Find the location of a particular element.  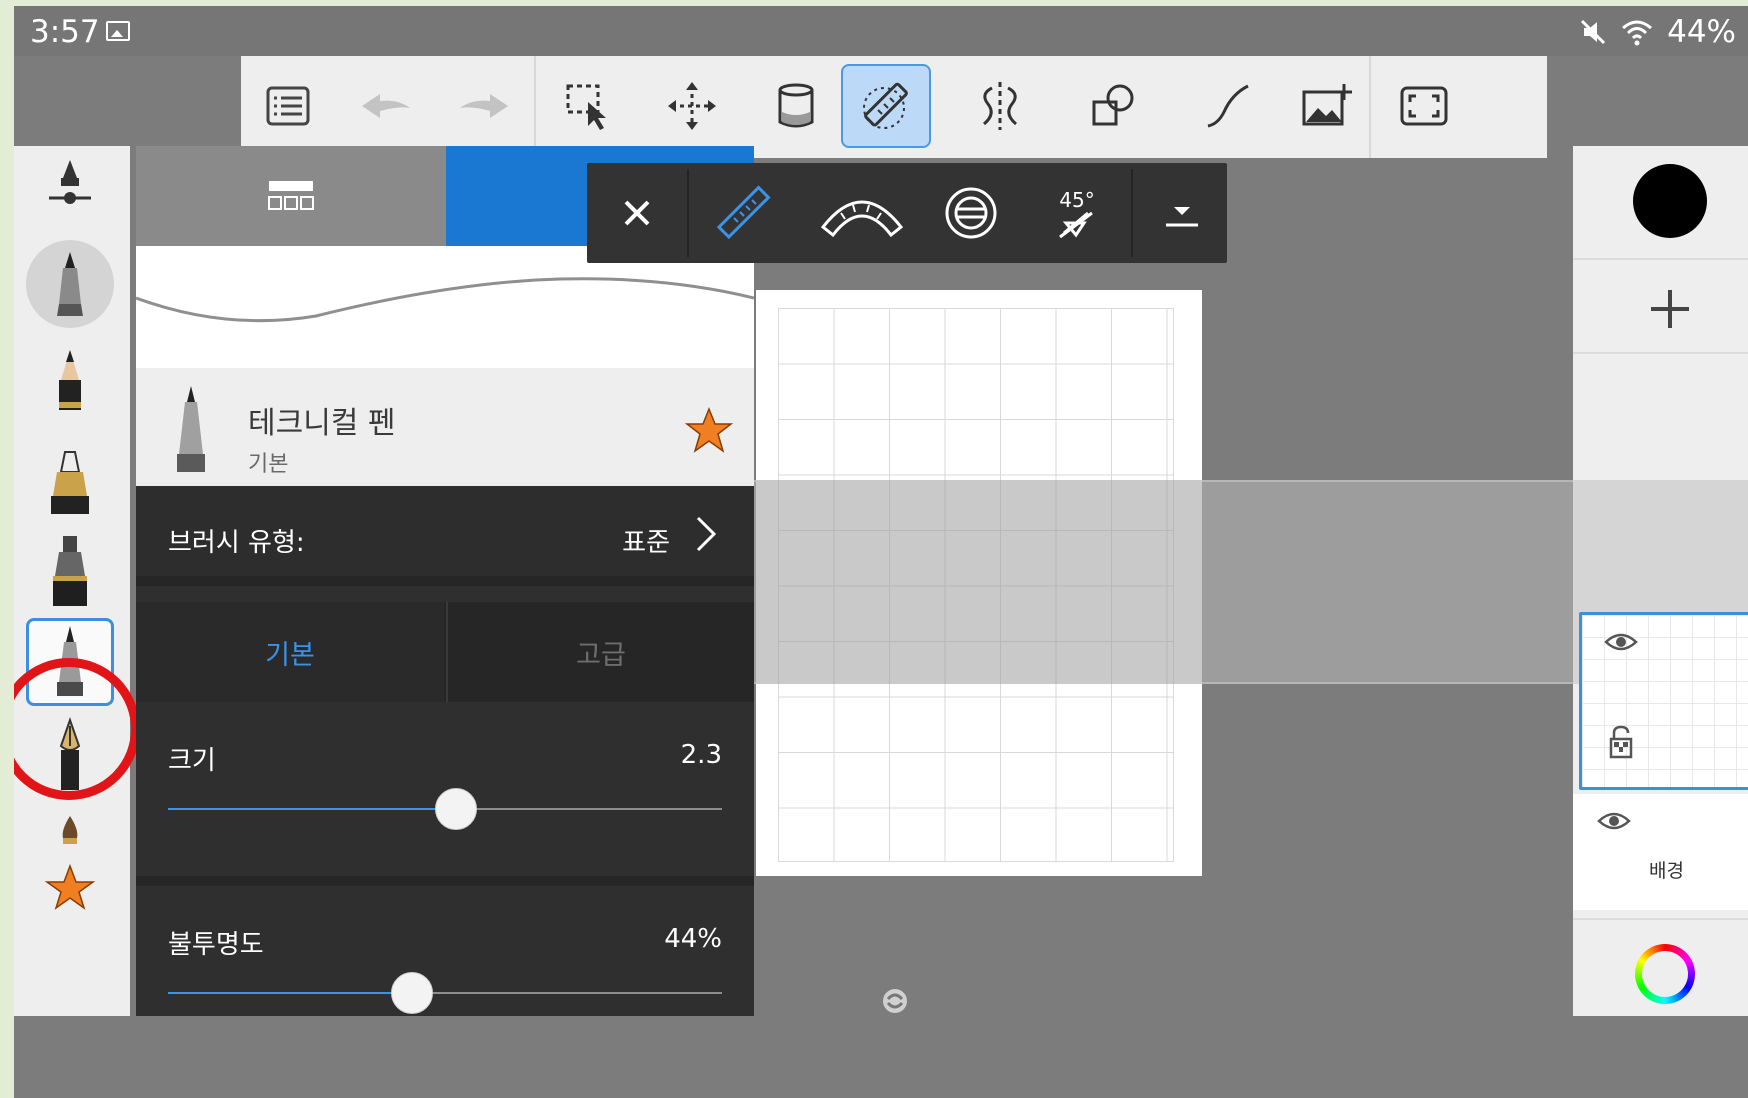

redo-icon is located at coordinates (484, 106).